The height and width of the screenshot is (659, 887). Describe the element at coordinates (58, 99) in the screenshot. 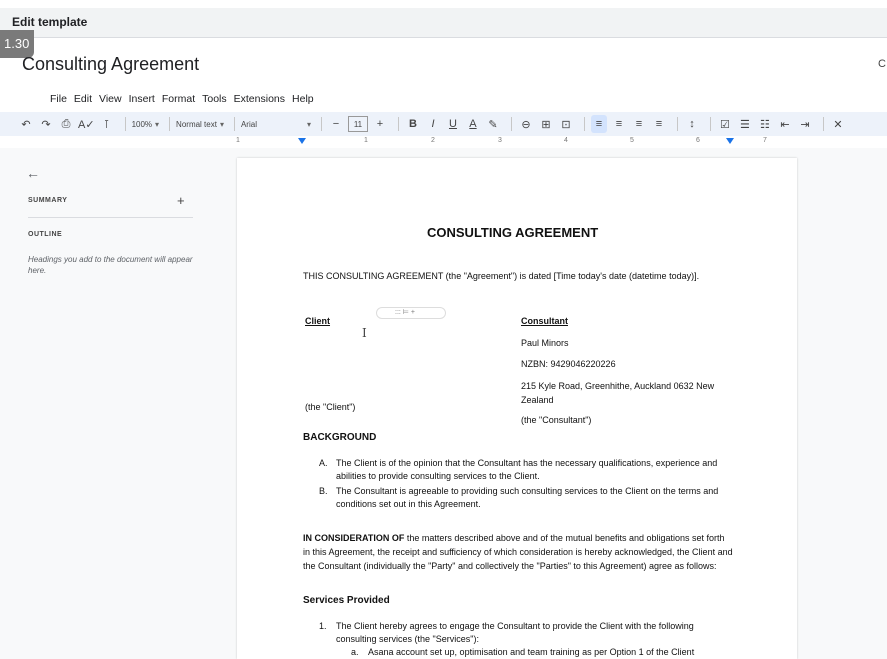

I see `menu-file: File` at that location.